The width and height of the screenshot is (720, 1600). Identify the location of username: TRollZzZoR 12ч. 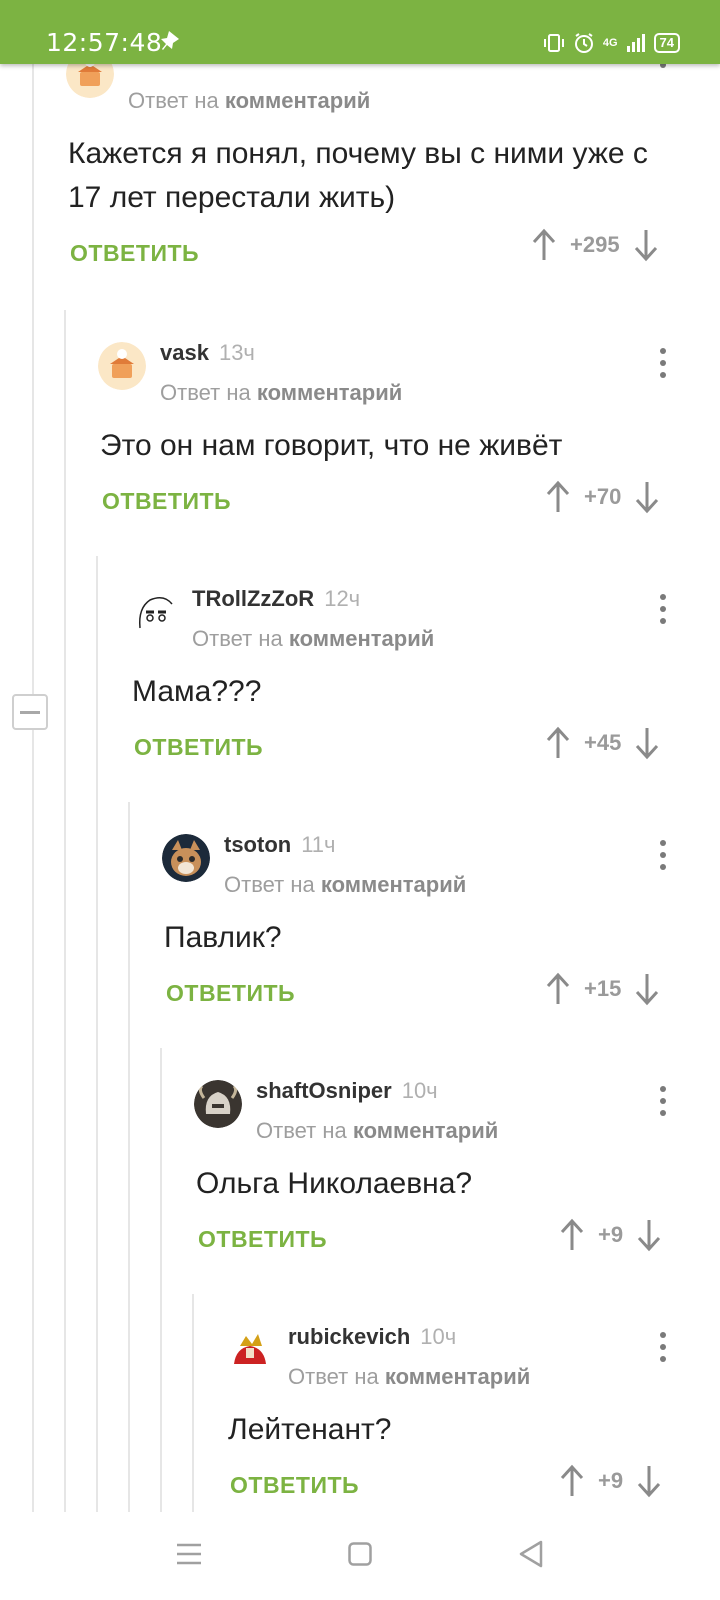
(276, 599).